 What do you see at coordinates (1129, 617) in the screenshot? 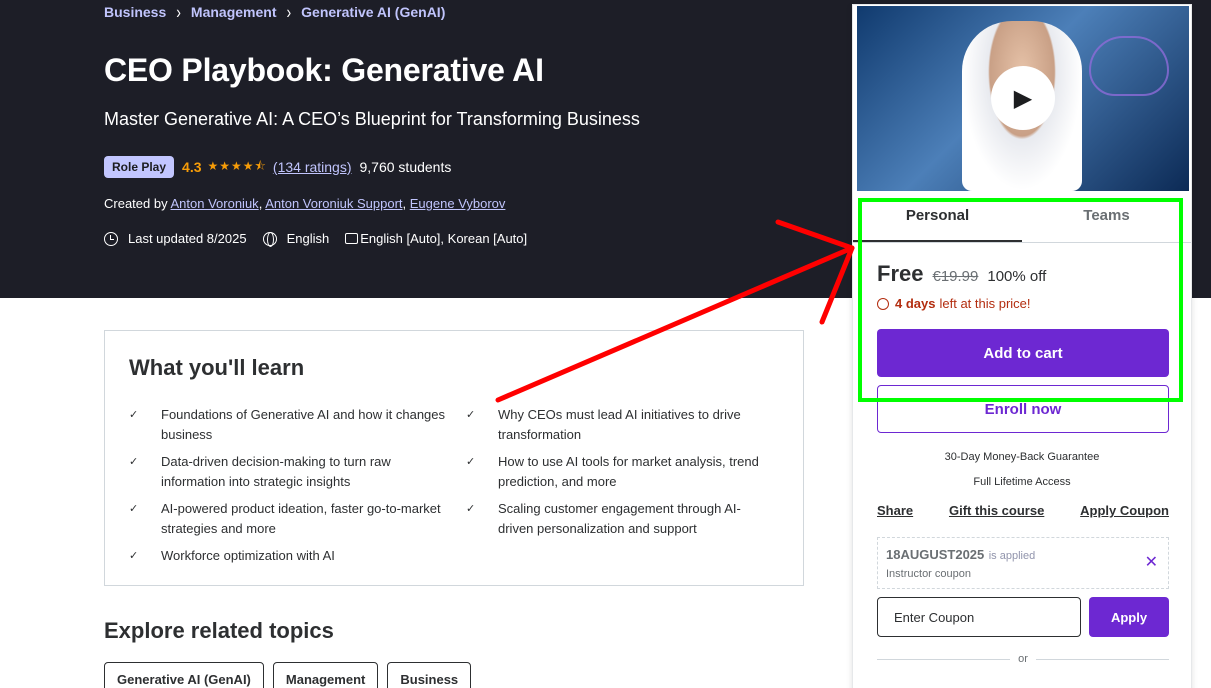
I see `apply-coupon-button: Apply` at bounding box center [1129, 617].